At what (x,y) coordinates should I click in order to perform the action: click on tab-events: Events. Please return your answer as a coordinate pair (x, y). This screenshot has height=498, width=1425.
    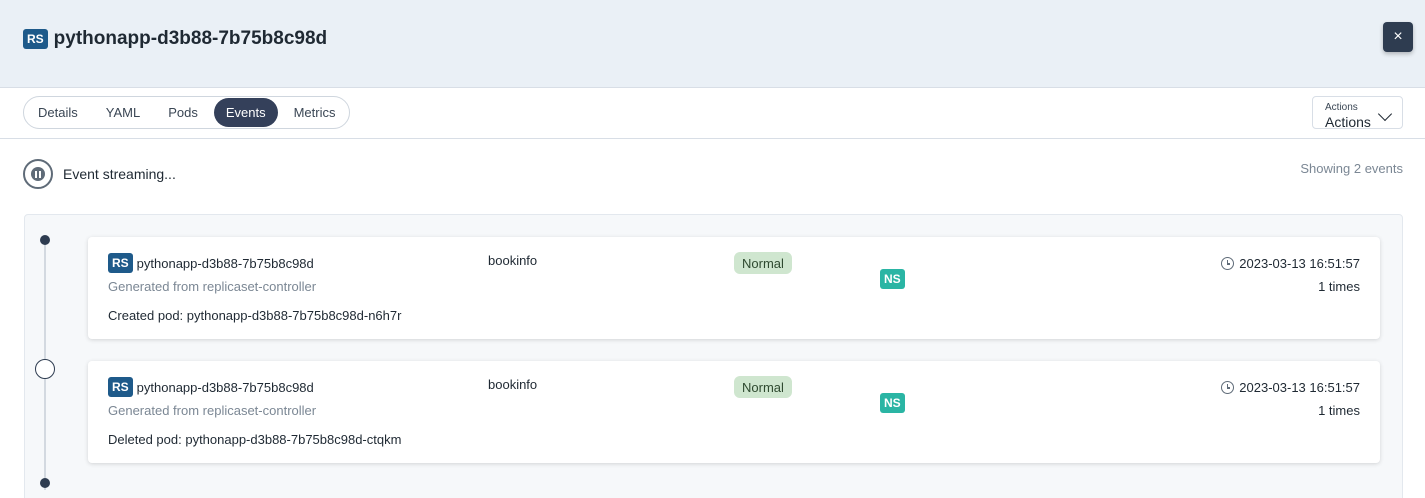
    Looking at the image, I should click on (245, 112).